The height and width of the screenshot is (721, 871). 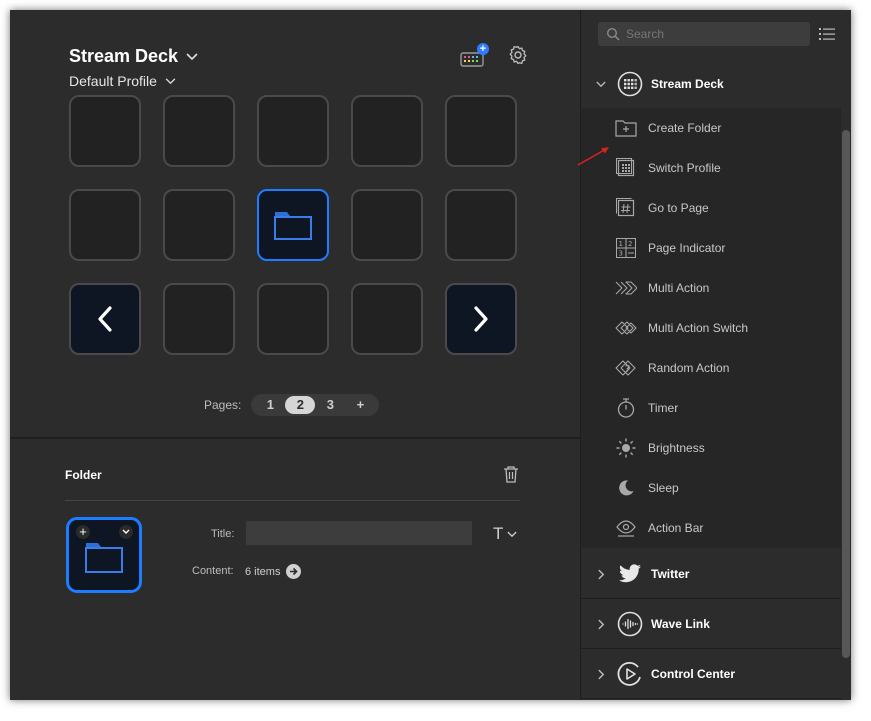 I want to click on list-view-icon, so click(x=827, y=36).